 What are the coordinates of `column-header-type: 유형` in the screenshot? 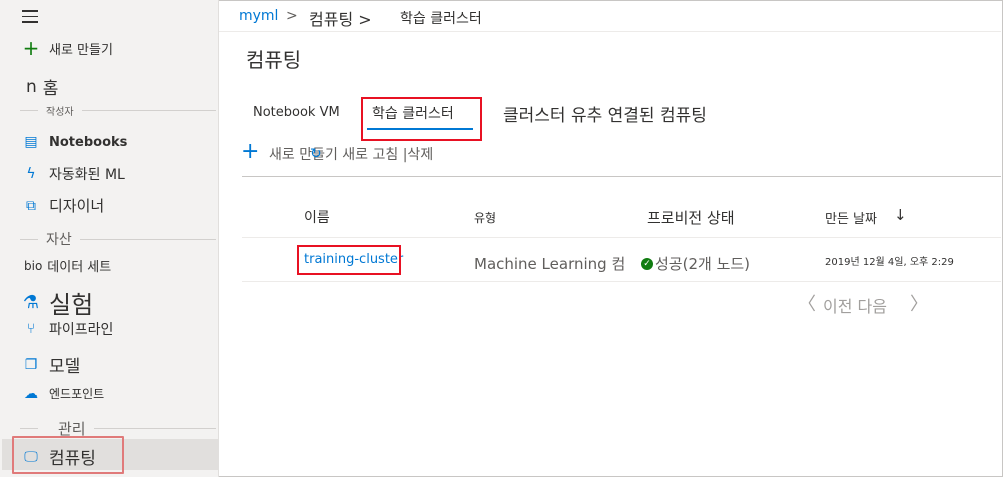 It's located at (485, 217).